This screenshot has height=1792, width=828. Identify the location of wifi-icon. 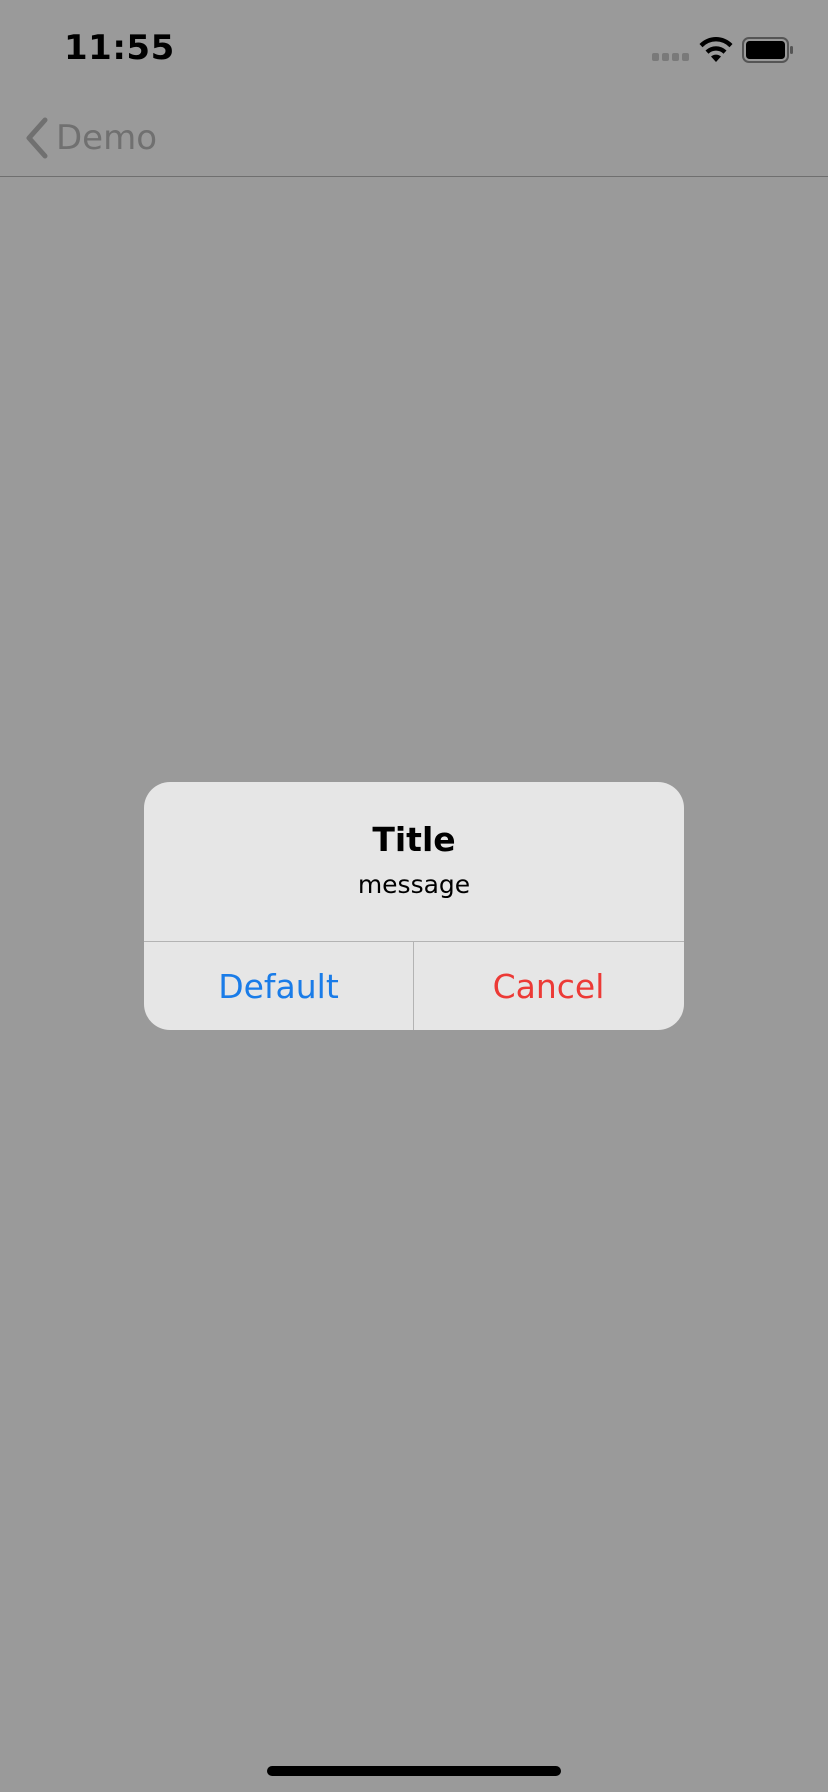
(716, 49).